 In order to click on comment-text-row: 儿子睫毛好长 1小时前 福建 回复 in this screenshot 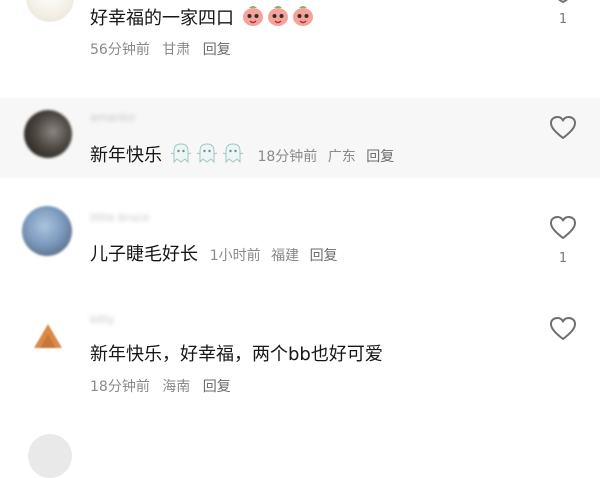, I will do `click(217, 255)`.